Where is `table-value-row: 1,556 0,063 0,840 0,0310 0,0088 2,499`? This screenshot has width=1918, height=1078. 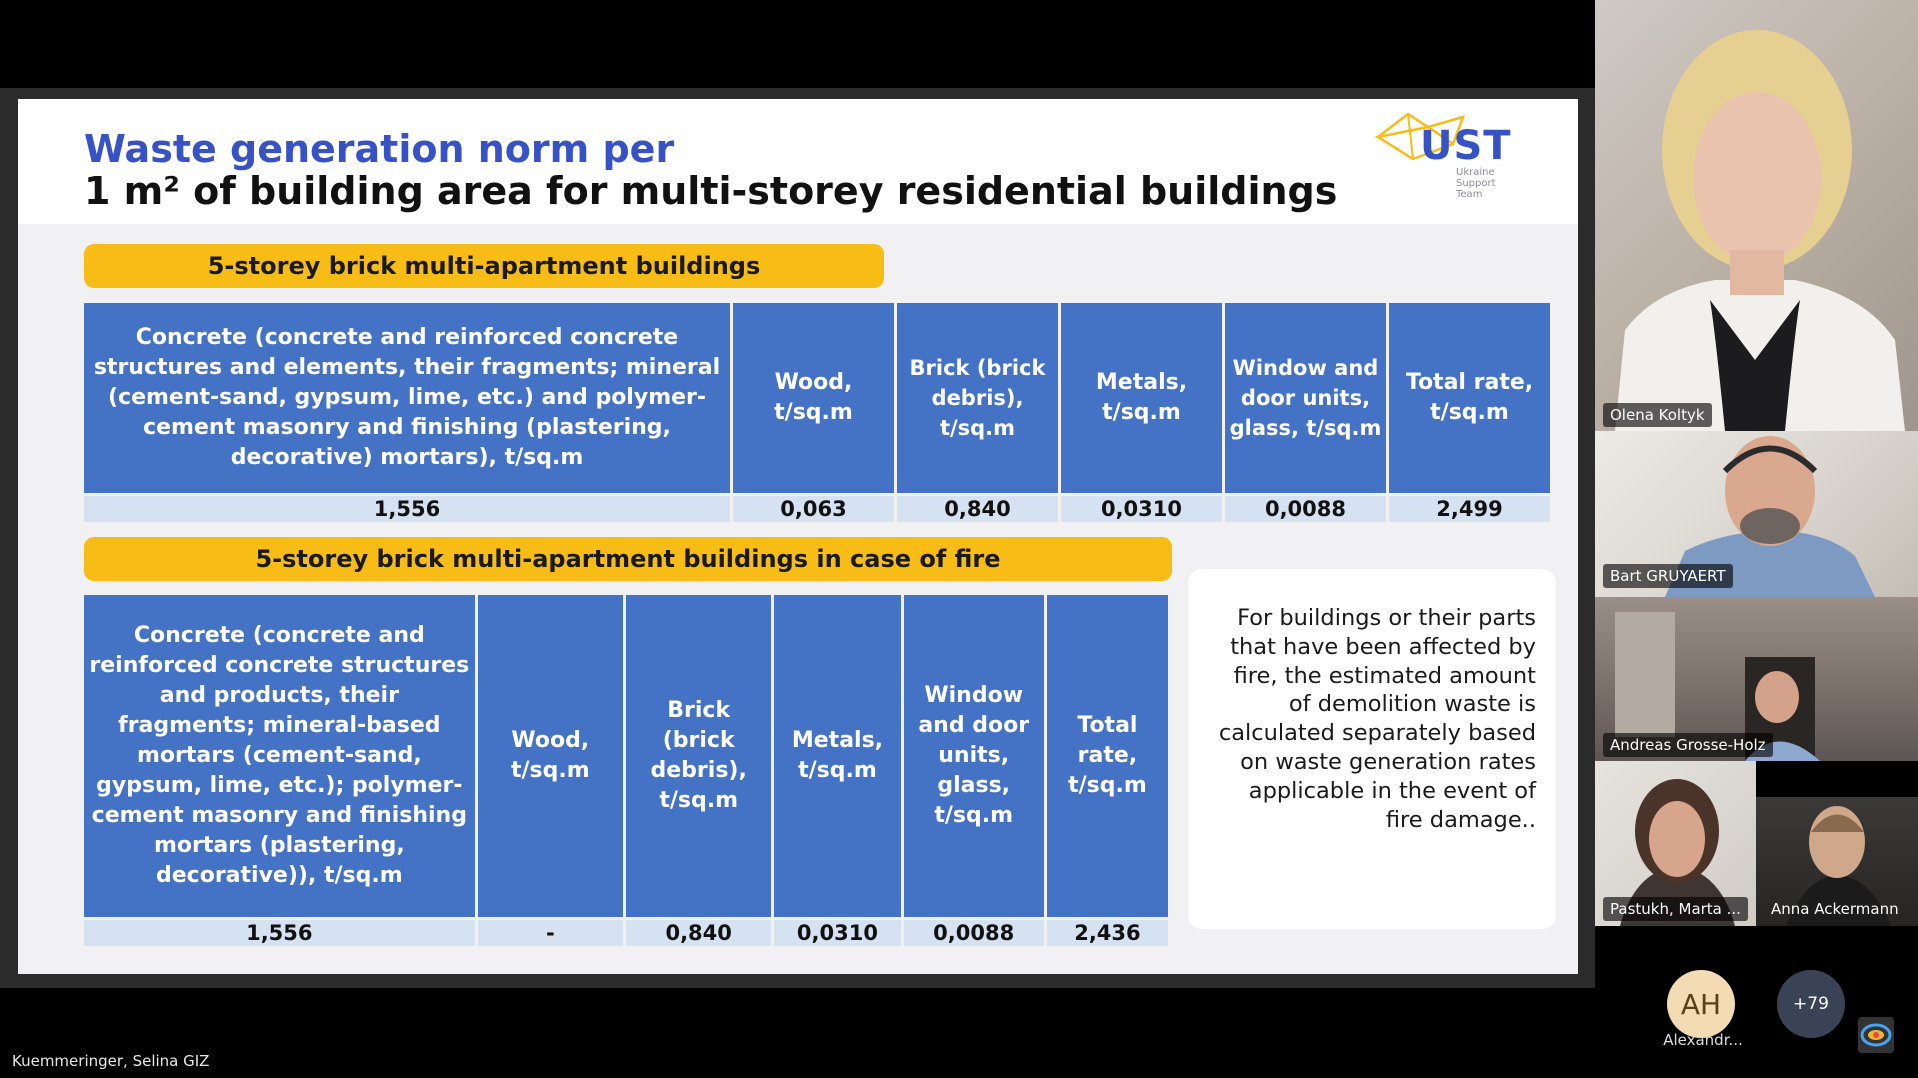 table-value-row: 1,556 0,063 0,840 0,0310 0,0088 2,499 is located at coordinates (817, 509).